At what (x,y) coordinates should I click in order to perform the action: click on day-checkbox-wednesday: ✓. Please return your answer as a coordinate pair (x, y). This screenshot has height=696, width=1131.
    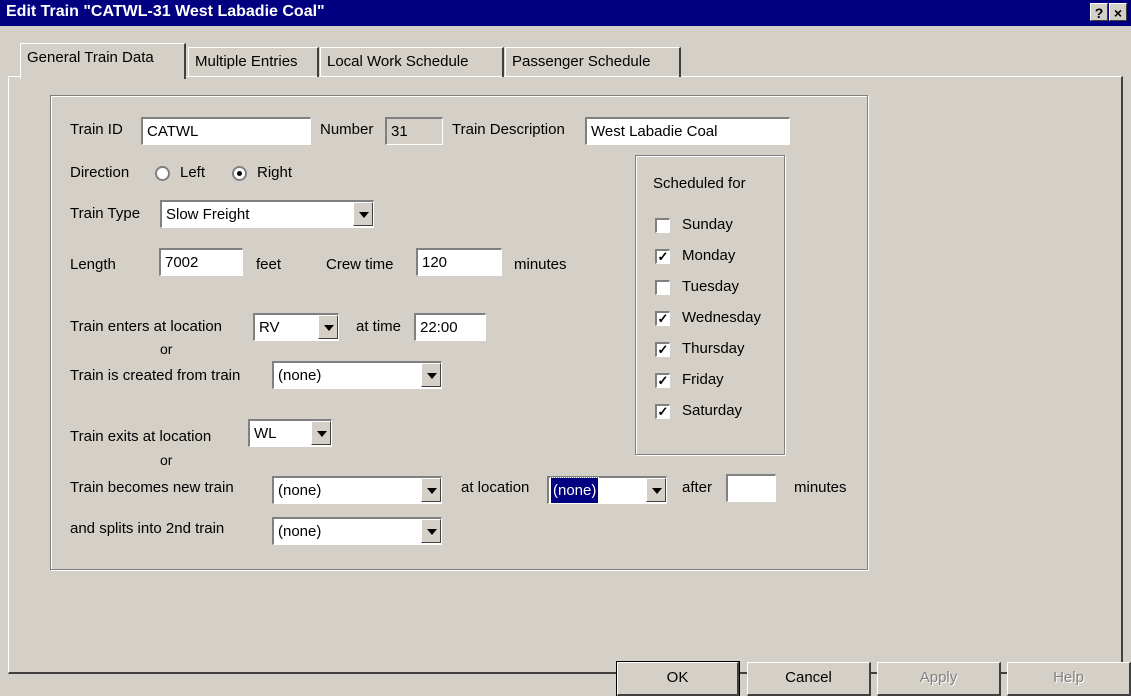
    Looking at the image, I should click on (662, 318).